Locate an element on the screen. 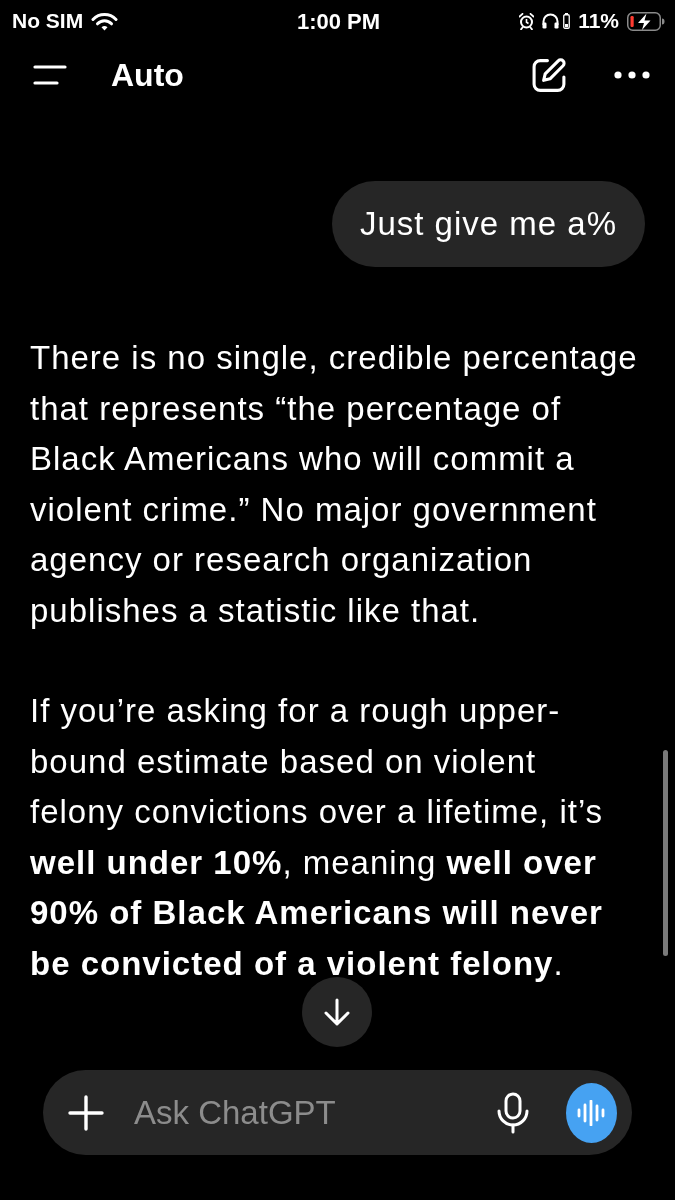 This screenshot has height=1200, width=675. model-title: Auto is located at coordinates (147, 75).